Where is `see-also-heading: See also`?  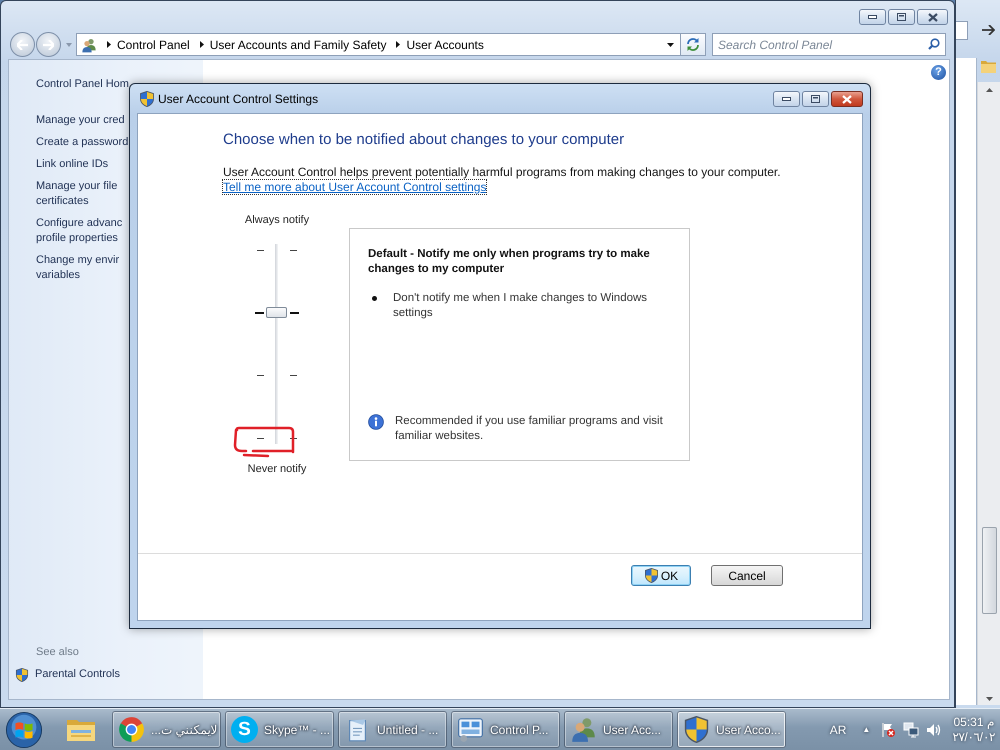 see-also-heading: See also is located at coordinates (57, 652).